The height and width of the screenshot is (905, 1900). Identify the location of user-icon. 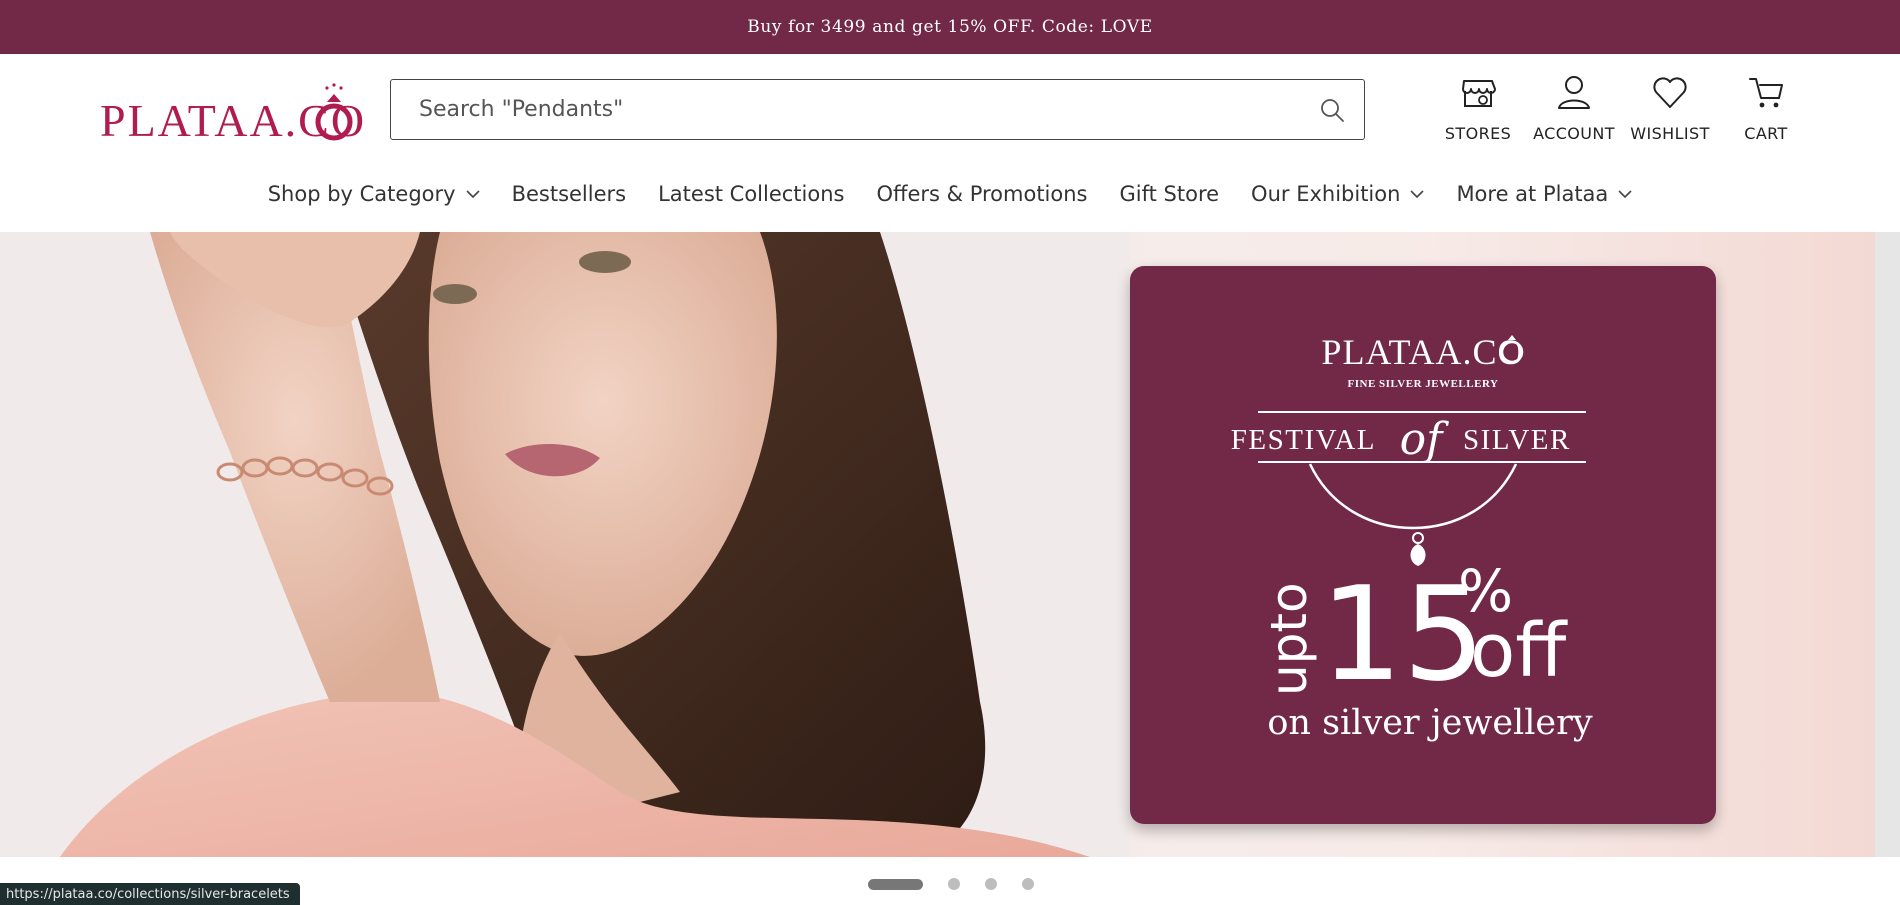
(1574, 92).